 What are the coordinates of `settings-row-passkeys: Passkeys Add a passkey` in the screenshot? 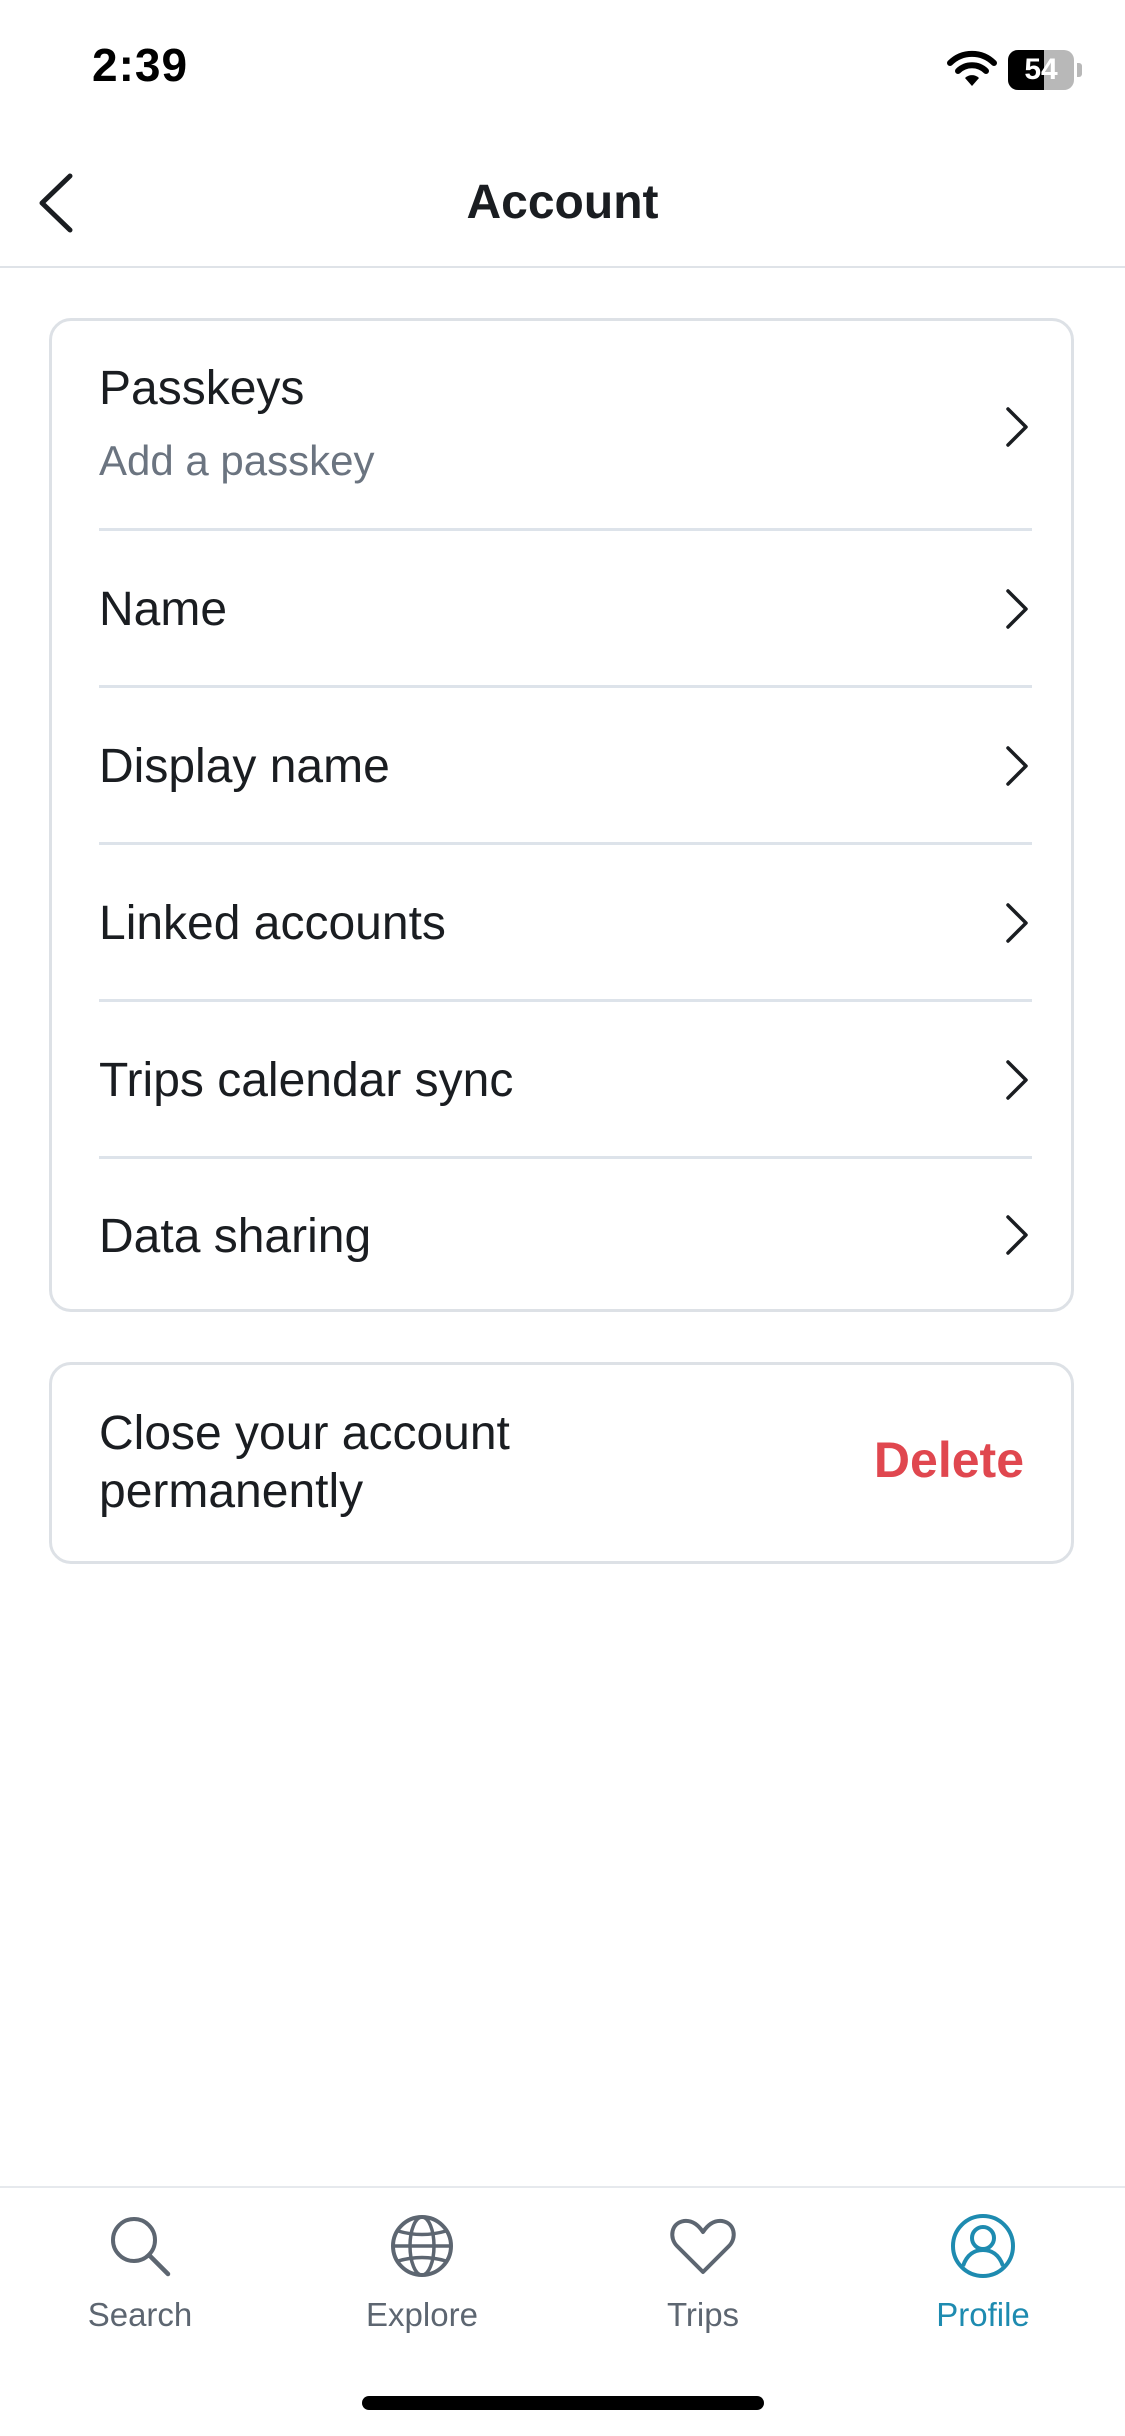 It's located at (565, 426).